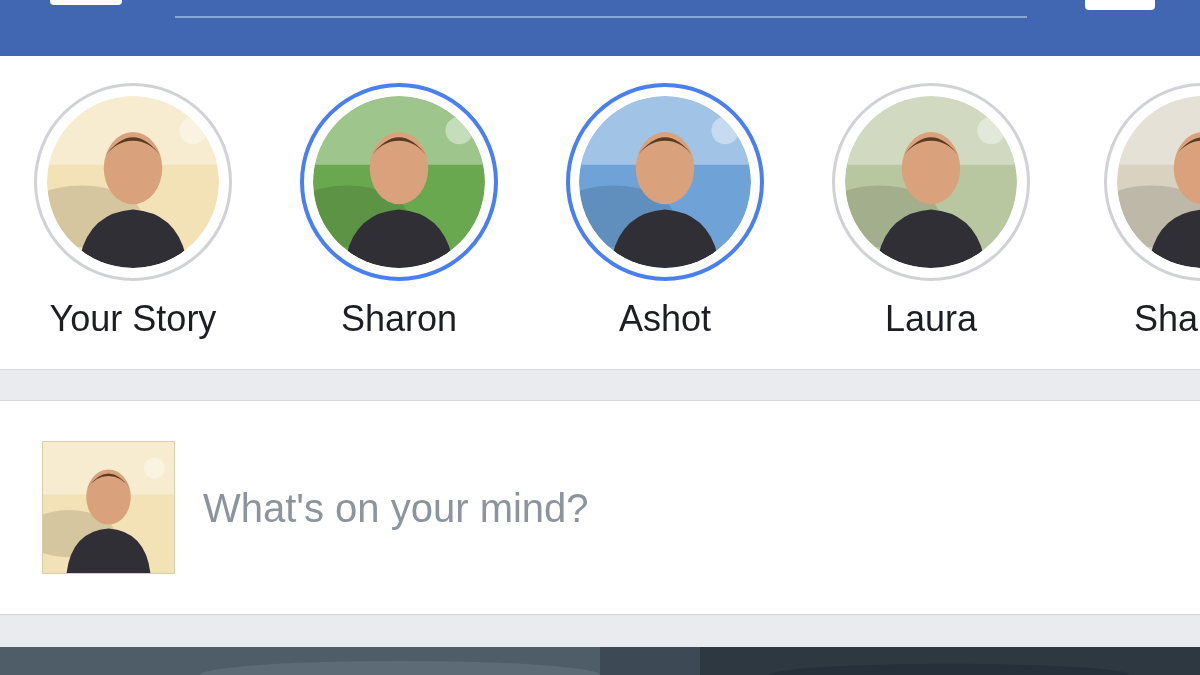  What do you see at coordinates (665, 212) in the screenshot?
I see `story-item: Ashot` at bounding box center [665, 212].